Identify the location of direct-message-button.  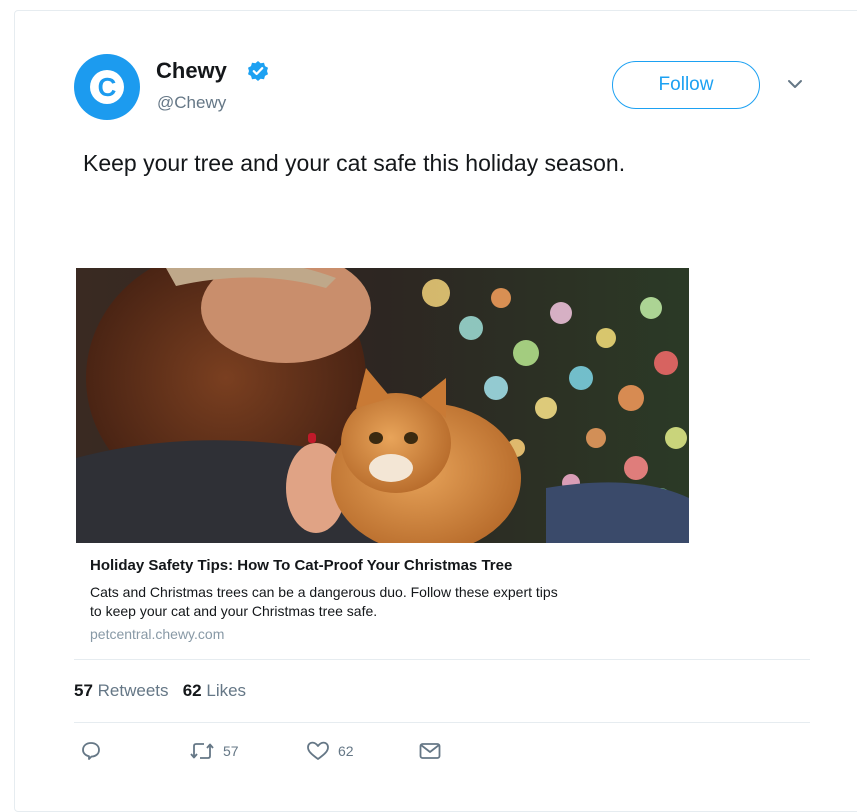
(430, 751).